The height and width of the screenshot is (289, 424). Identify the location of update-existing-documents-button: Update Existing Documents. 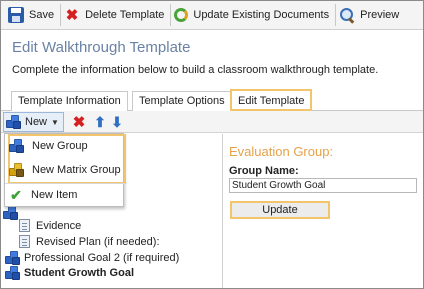
(253, 15).